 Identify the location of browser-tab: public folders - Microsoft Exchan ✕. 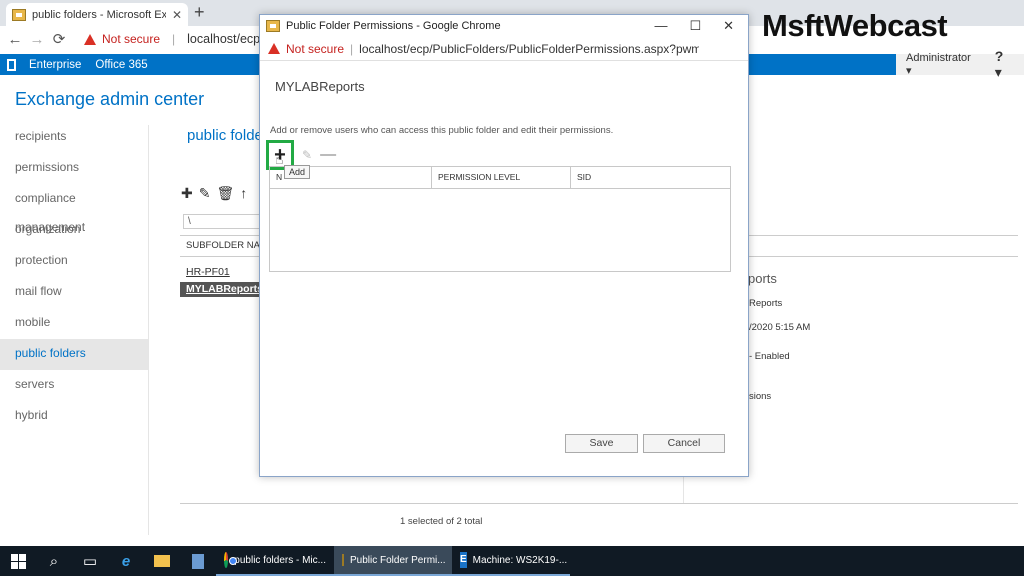
(97, 14).